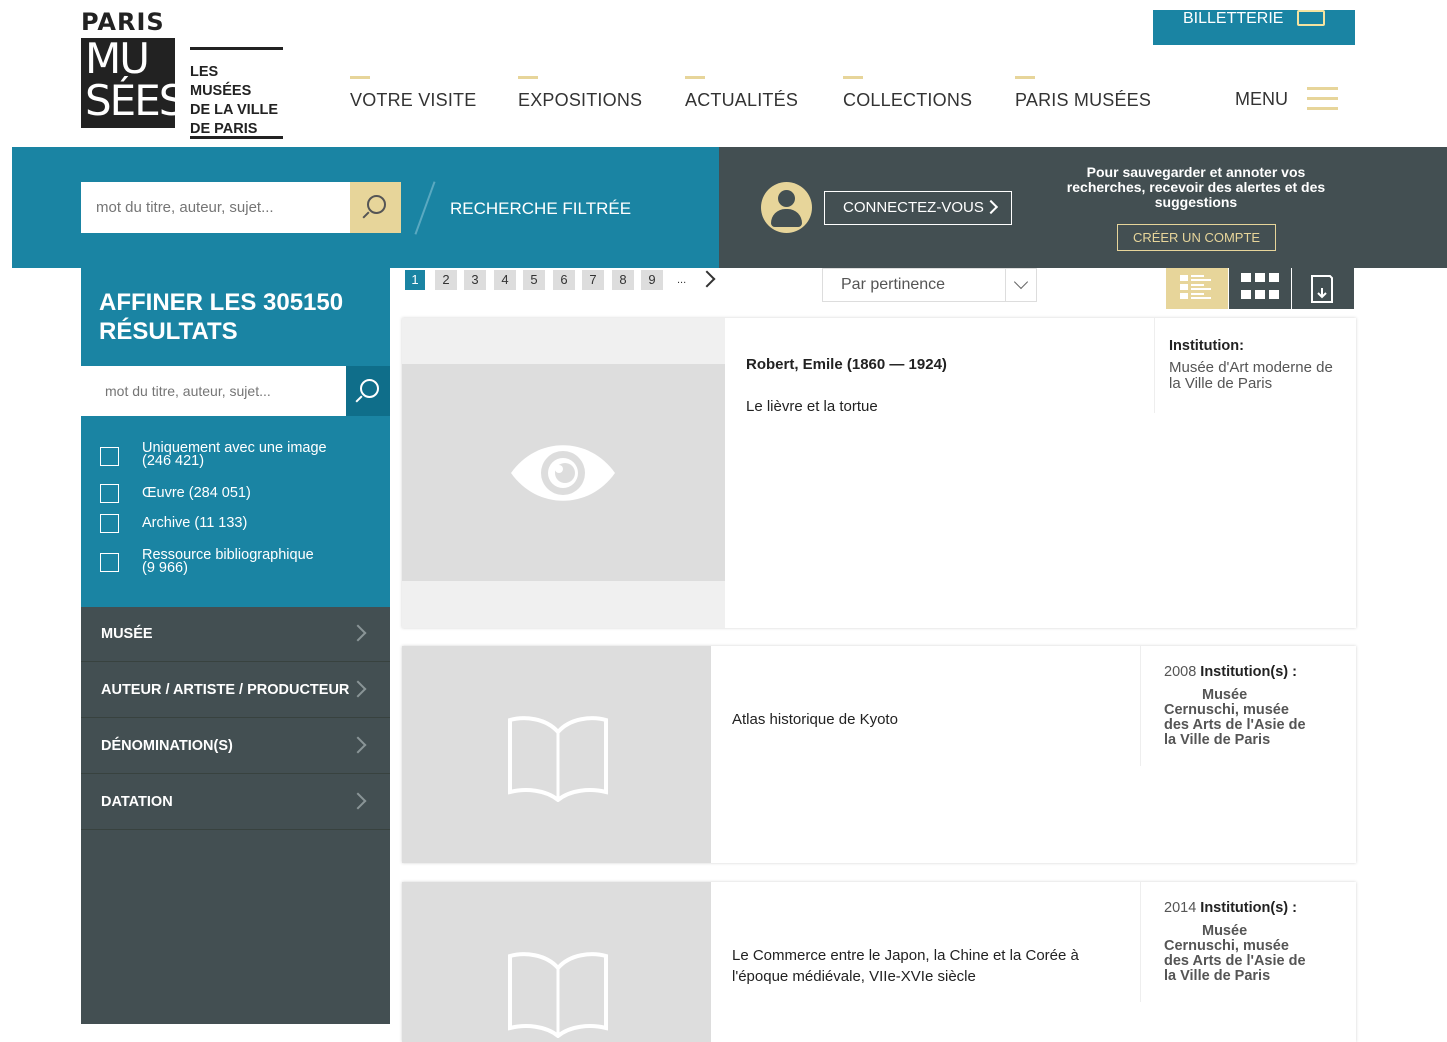 Image resolution: width=1447 pixels, height=1042 pixels. What do you see at coordinates (413, 100) in the screenshot?
I see `nav-label: VOTRE VISITE` at bounding box center [413, 100].